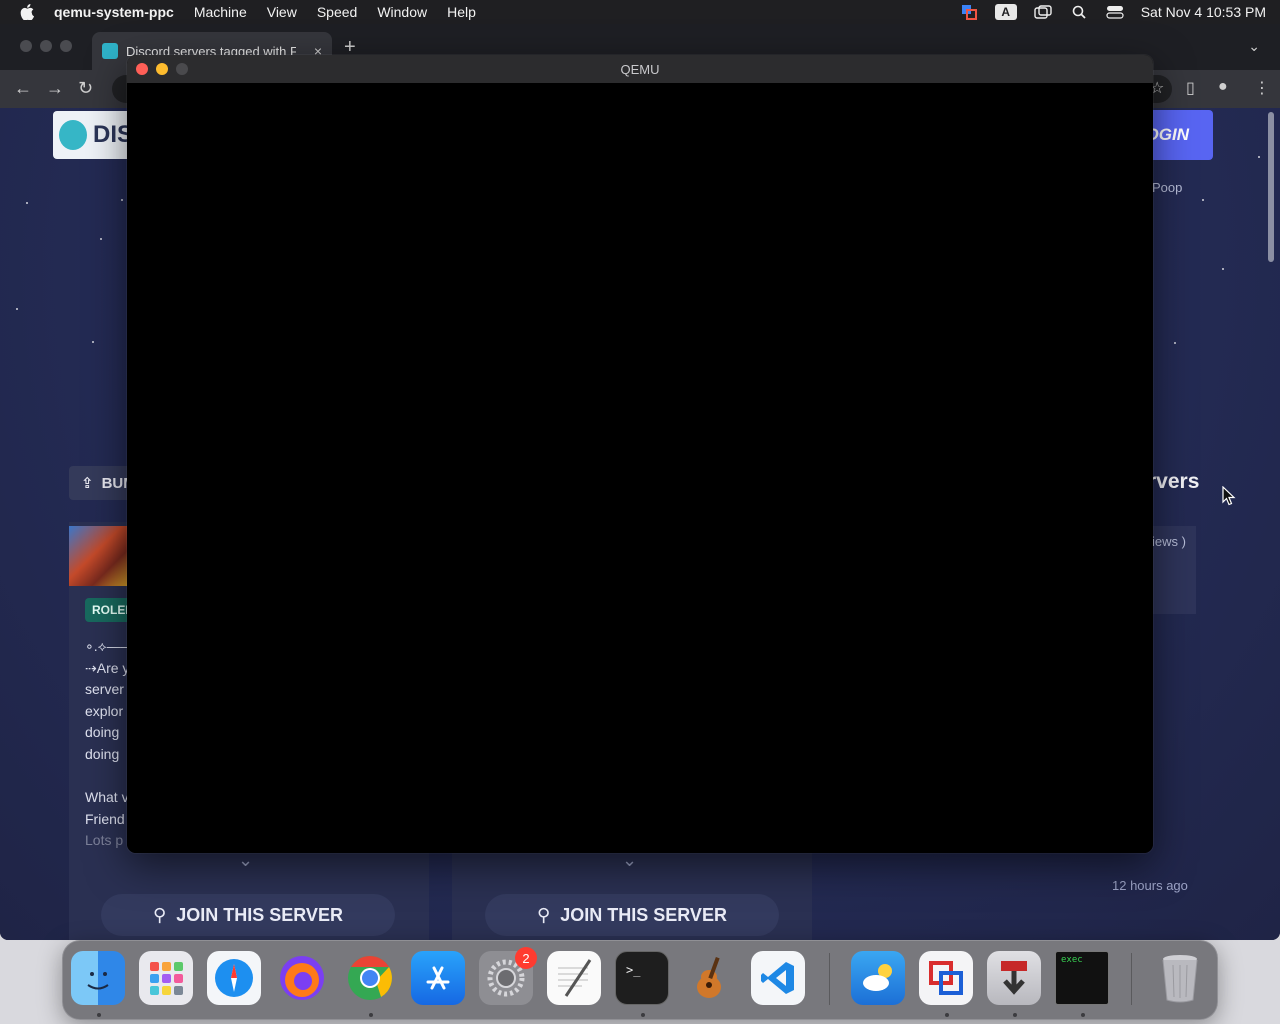 Image resolution: width=1280 pixels, height=1024 pixels. I want to click on reviews-text: iews ), so click(1169, 541).